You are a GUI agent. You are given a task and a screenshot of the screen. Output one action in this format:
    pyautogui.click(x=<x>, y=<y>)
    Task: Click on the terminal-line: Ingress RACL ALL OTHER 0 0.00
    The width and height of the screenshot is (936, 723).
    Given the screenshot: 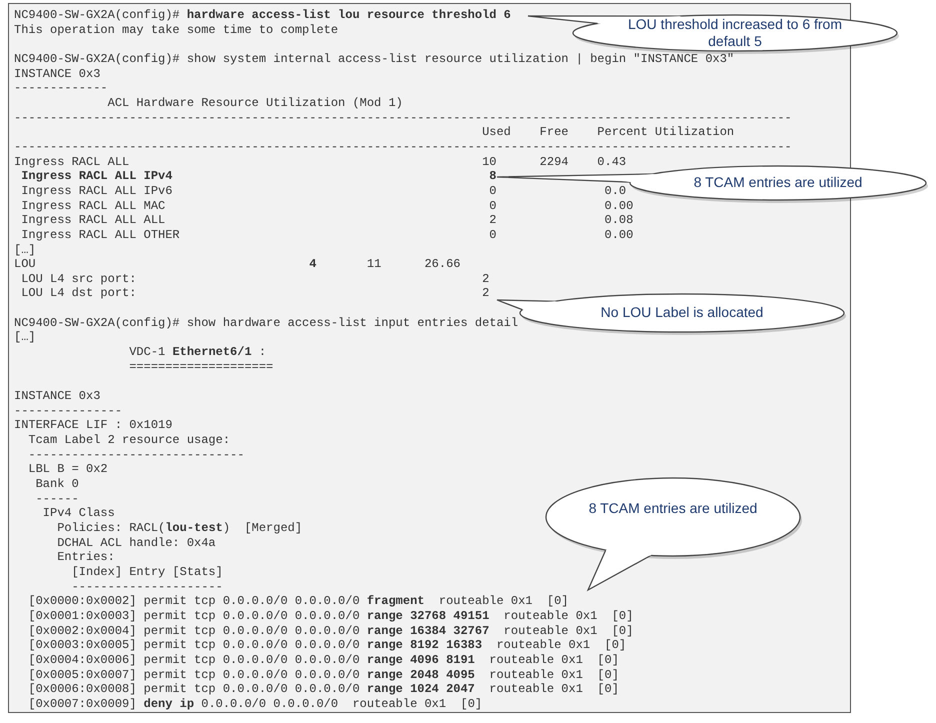 What is the action you would take?
    pyautogui.click(x=327, y=235)
    